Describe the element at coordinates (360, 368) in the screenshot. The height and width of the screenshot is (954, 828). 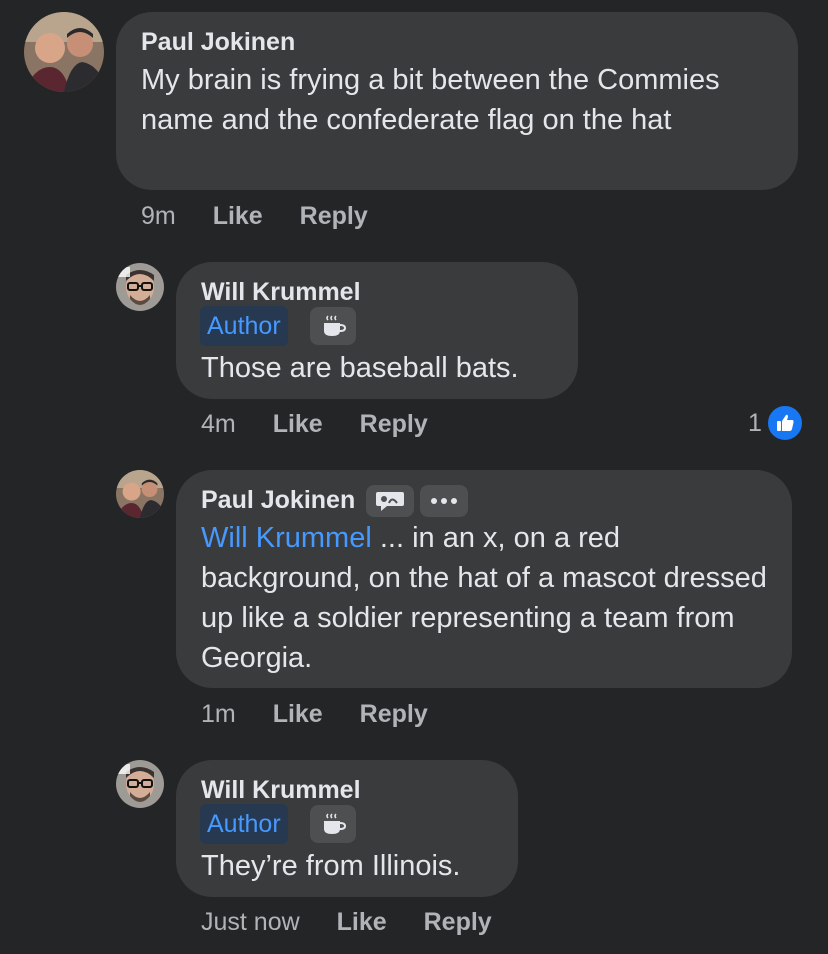
I see `comment-text: Those are baseball bats.` at that location.